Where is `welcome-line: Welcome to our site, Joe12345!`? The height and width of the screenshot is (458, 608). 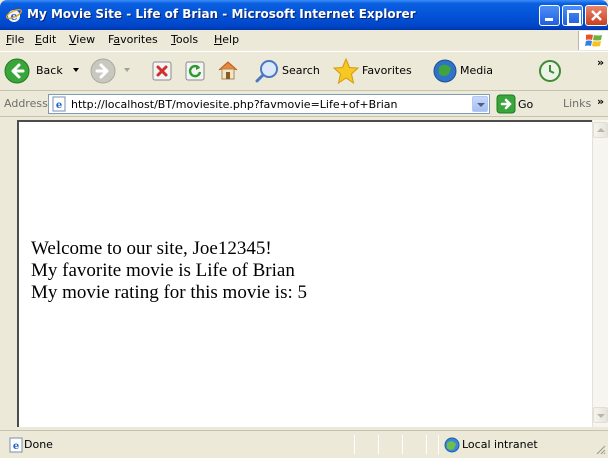
welcome-line: Welcome to our site, Joe12345! is located at coordinates (151, 248).